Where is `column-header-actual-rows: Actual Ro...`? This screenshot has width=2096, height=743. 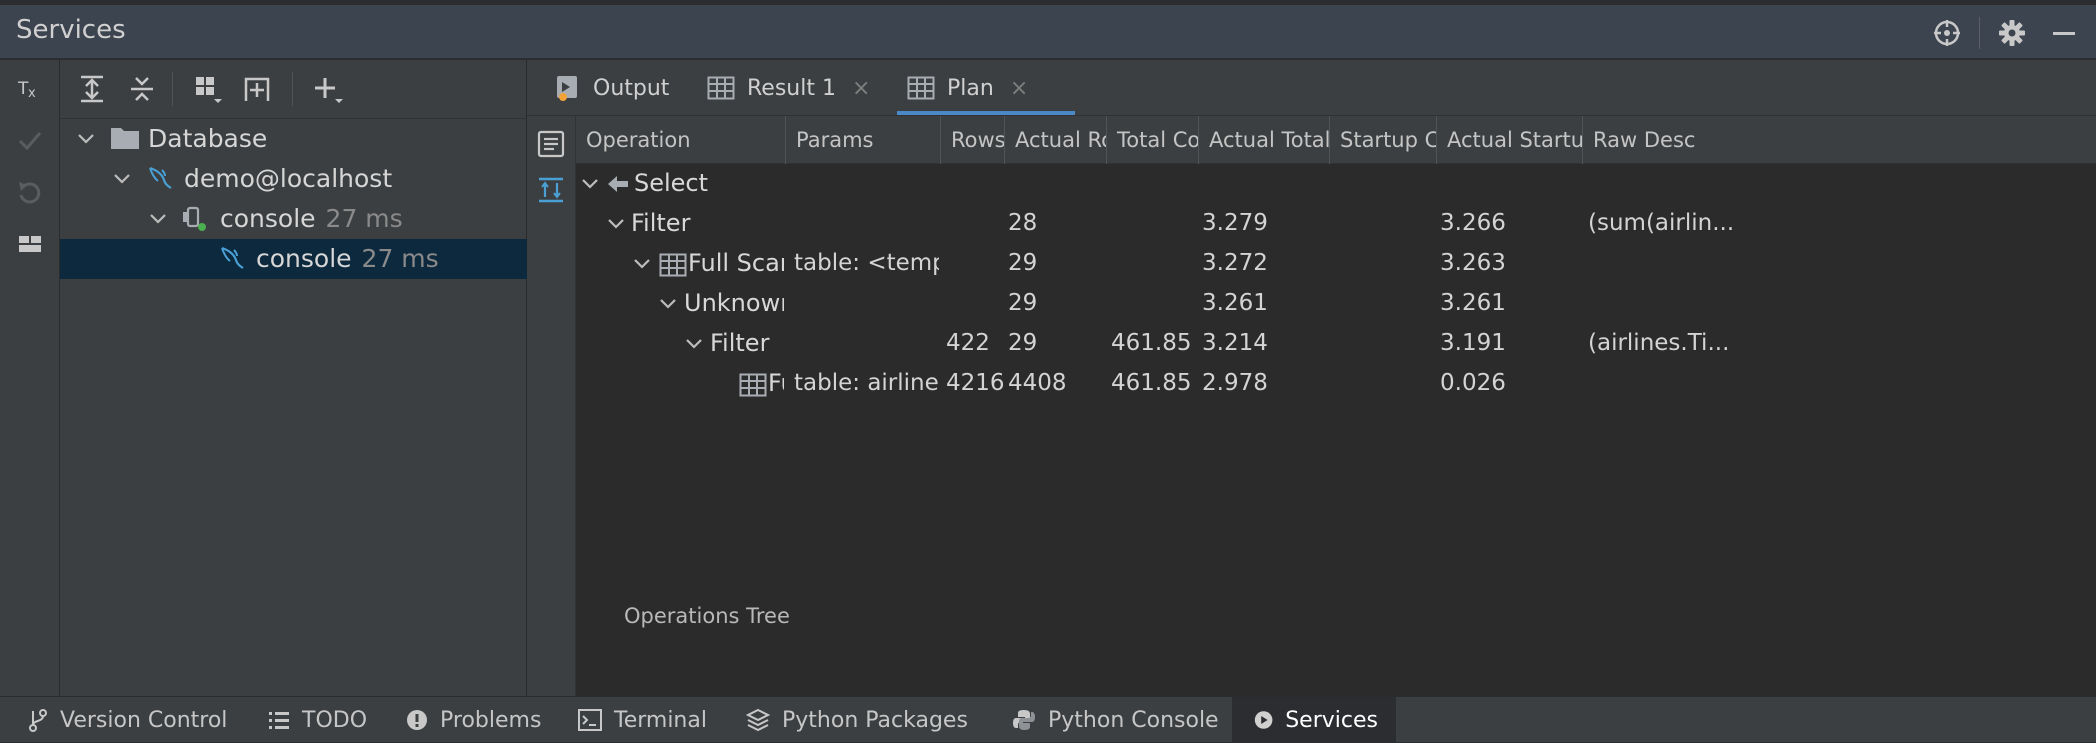
column-header-actual-rows: Actual Ro... is located at coordinates (1056, 140).